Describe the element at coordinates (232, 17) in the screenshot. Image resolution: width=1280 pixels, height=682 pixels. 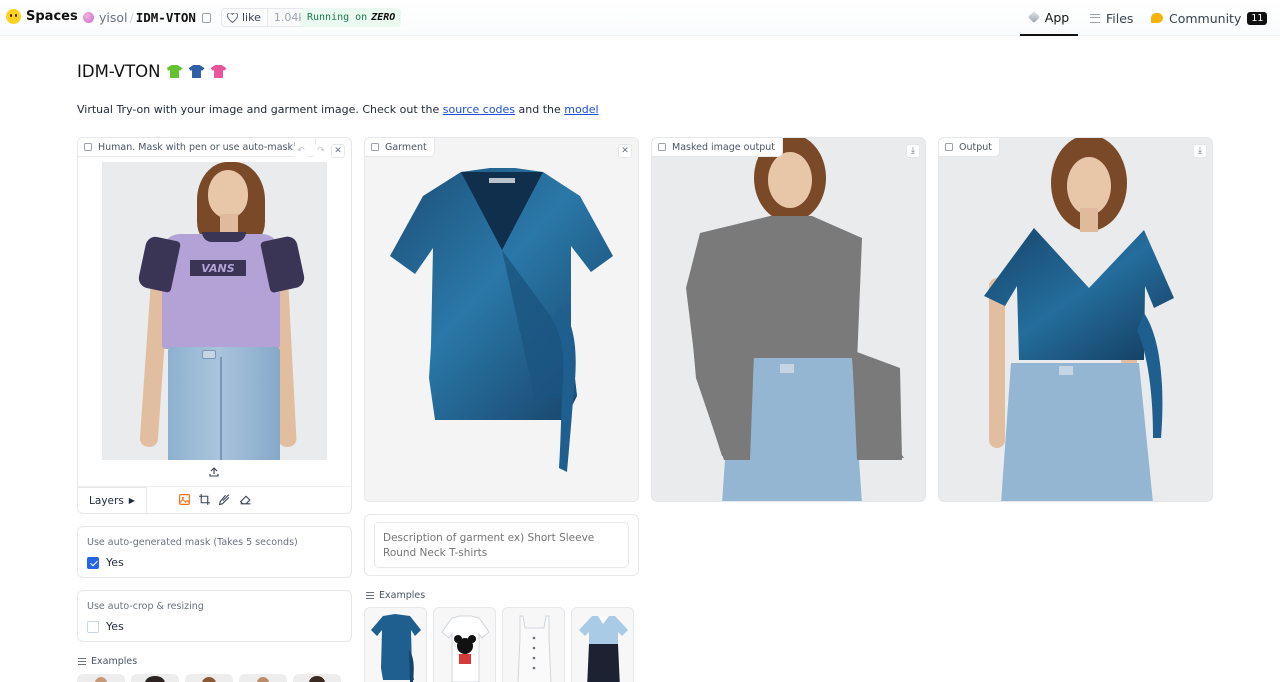
I see `heart-icon` at that location.